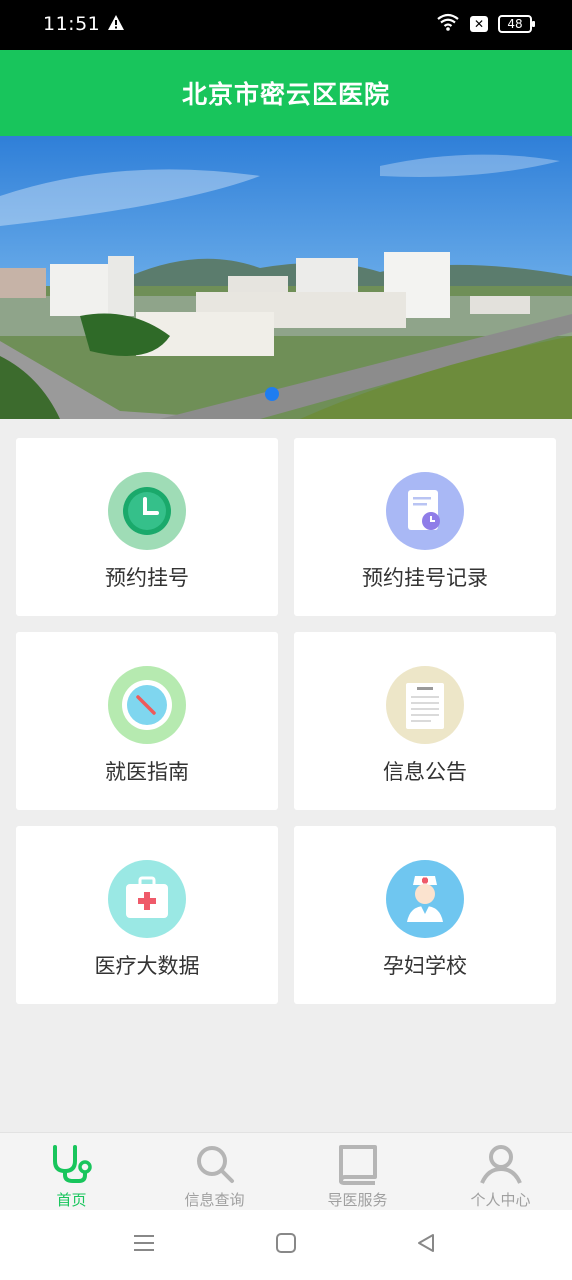 This screenshot has height=1280, width=572. What do you see at coordinates (286, 25) in the screenshot?
I see `status-bar: 11:51 ✕ 48` at bounding box center [286, 25].